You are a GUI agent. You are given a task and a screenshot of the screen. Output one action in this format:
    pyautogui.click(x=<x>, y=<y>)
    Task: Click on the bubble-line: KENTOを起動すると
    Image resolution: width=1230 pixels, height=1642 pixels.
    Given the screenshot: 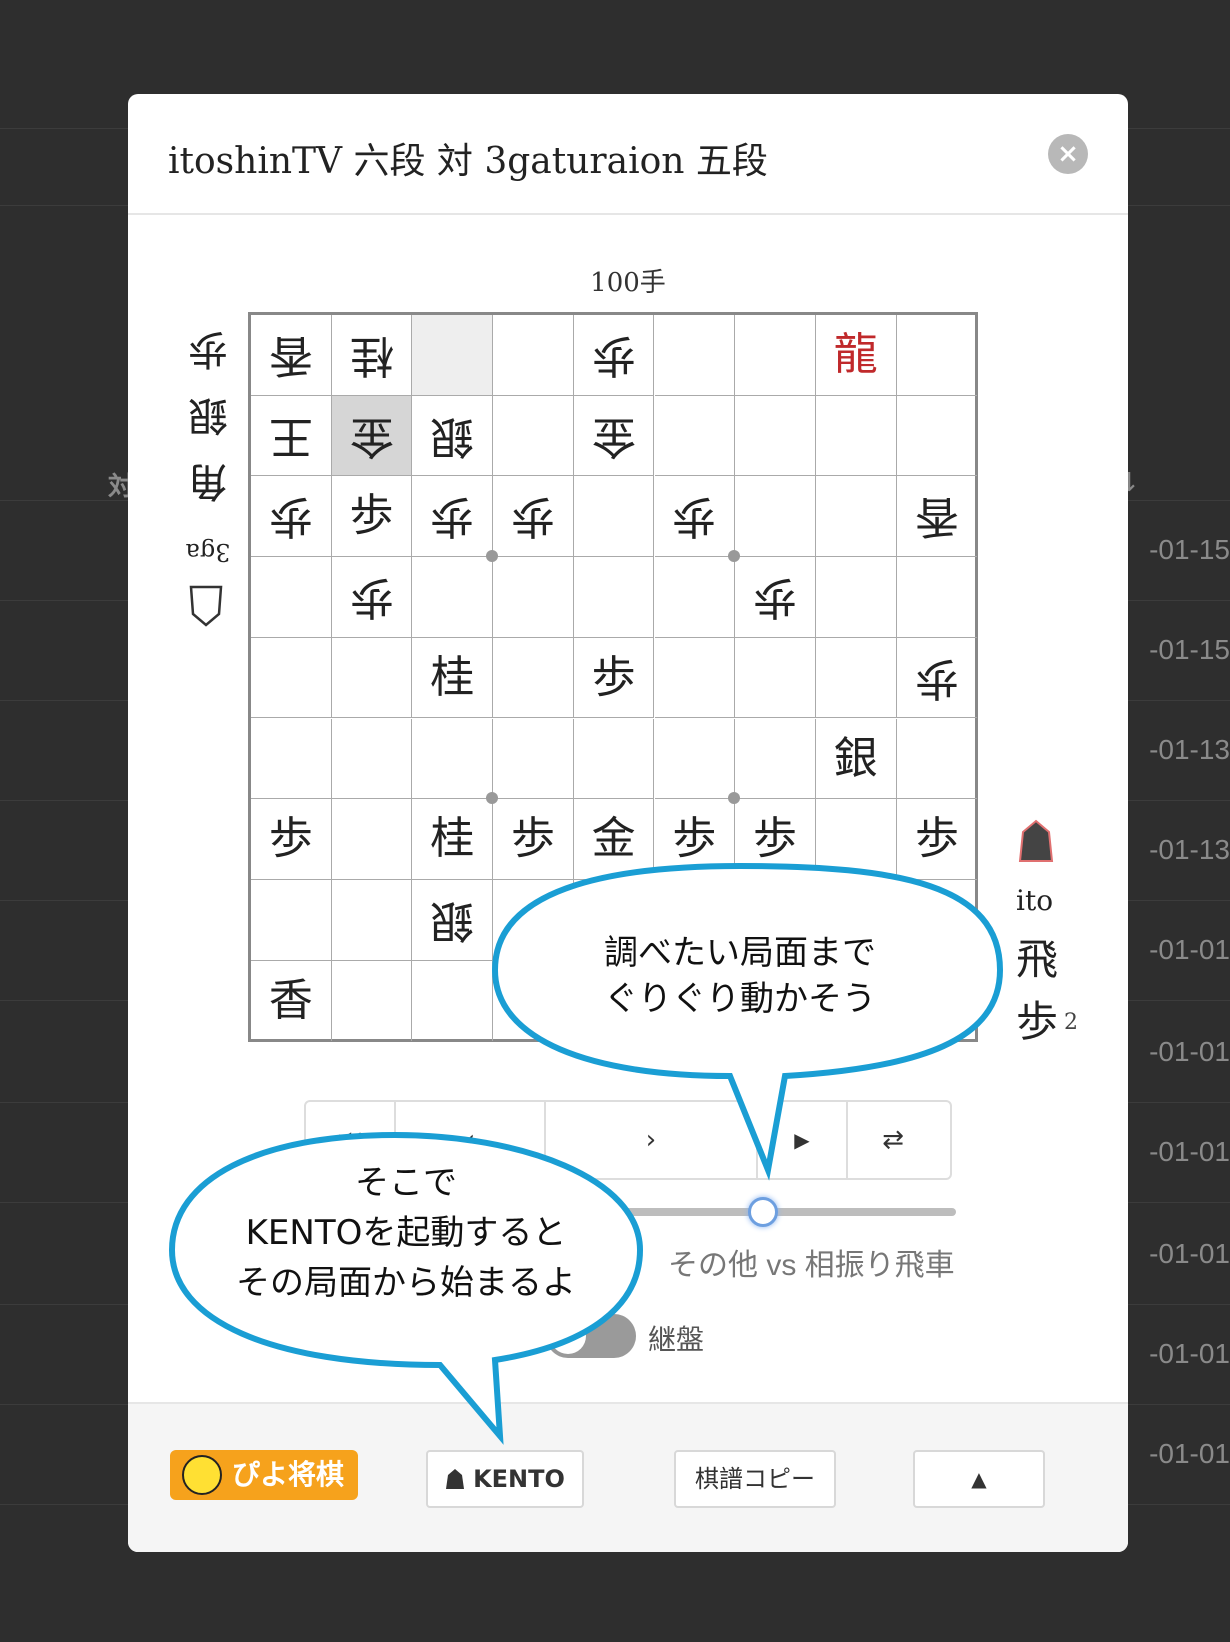 What is the action you would take?
    pyautogui.click(x=406, y=1233)
    